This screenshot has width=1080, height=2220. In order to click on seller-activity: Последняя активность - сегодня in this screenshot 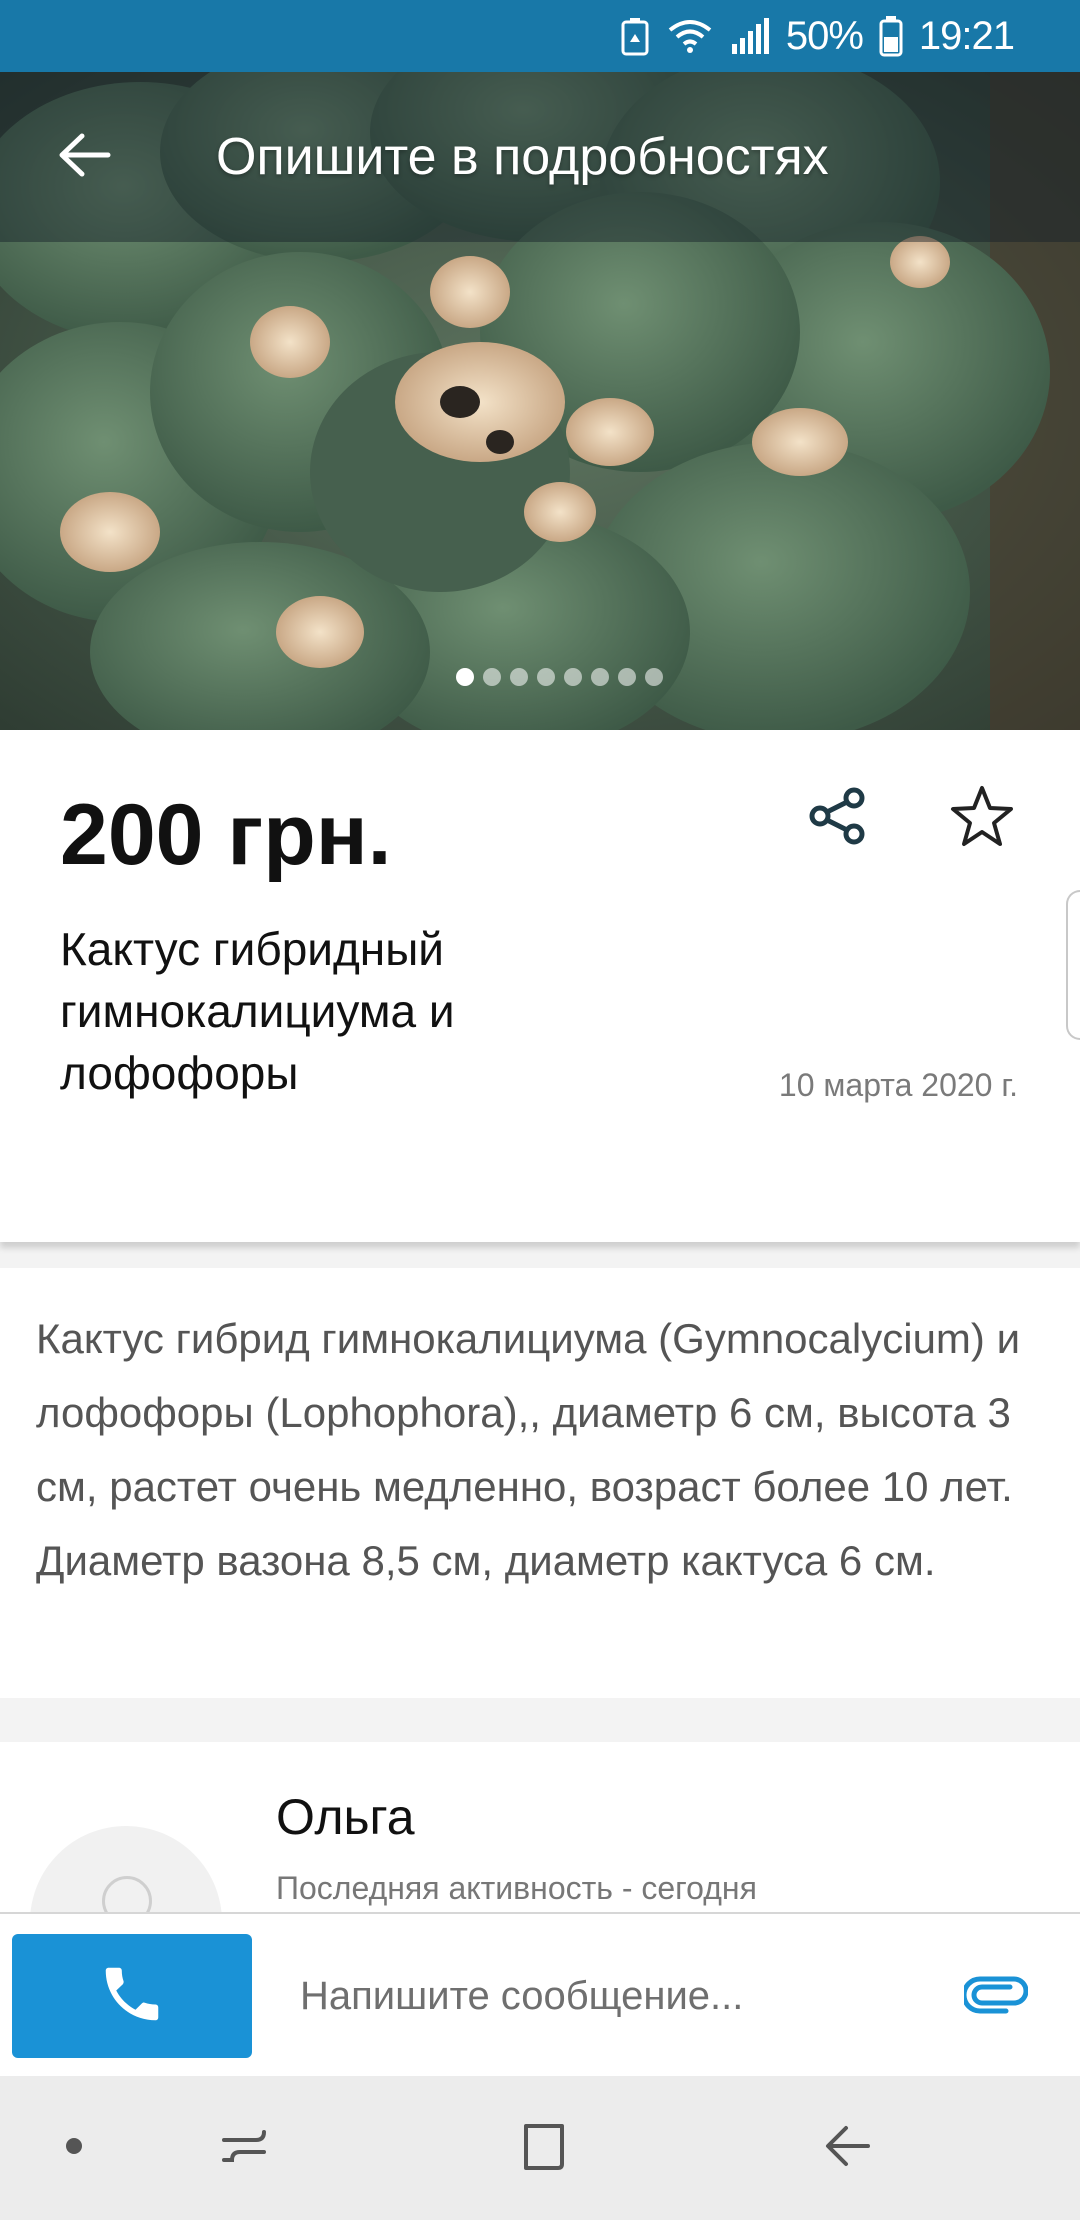, I will do `click(516, 1888)`.